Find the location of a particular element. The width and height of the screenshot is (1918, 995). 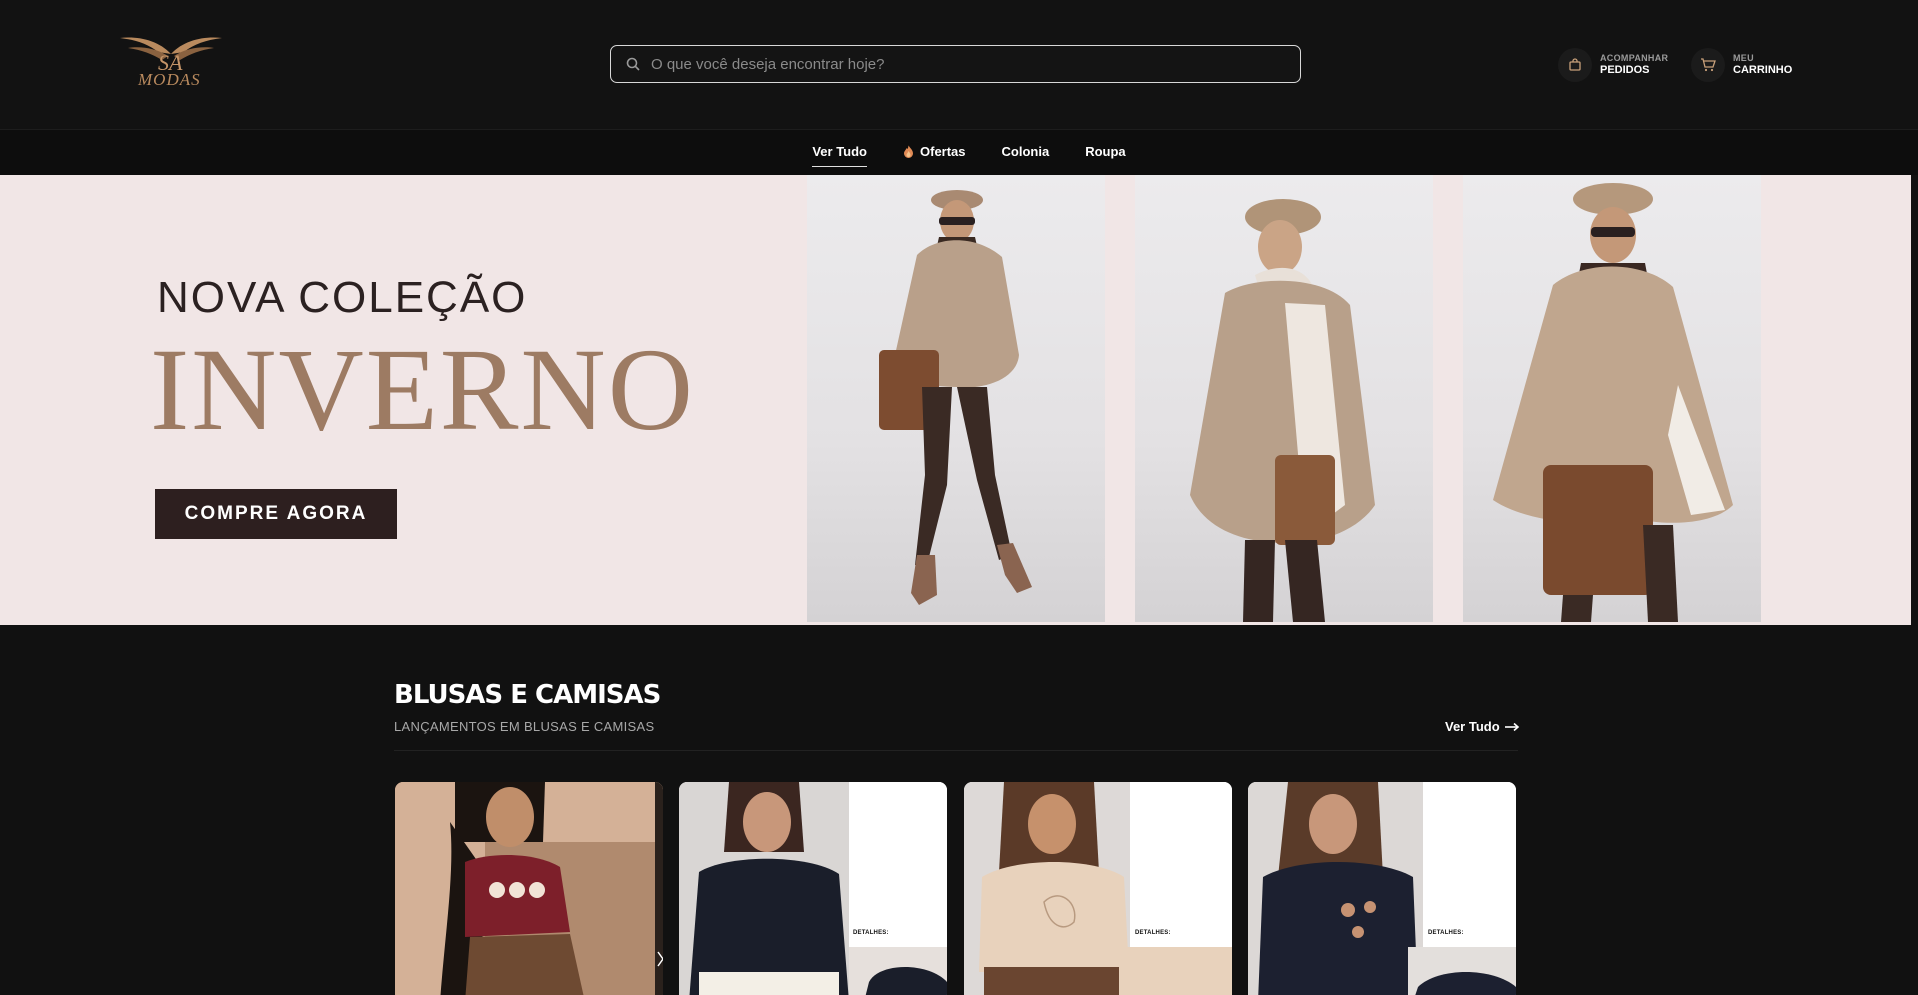

section-view-all-link: Ver Tudo is located at coordinates (1482, 726).